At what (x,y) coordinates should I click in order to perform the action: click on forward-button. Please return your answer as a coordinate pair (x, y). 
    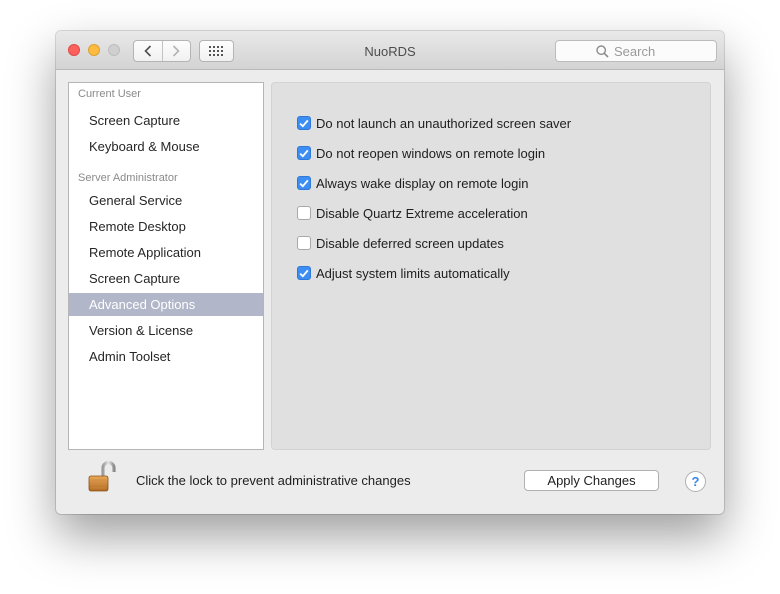
    Looking at the image, I should click on (176, 51).